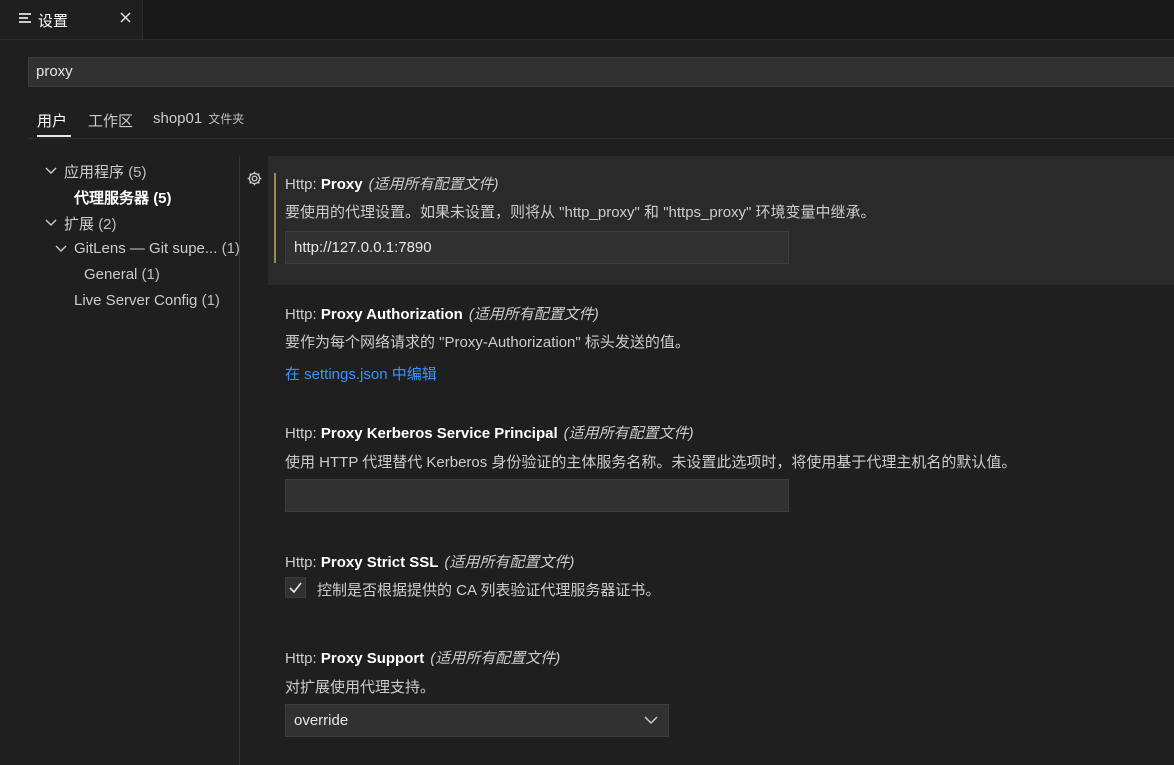 This screenshot has width=1174, height=765. I want to click on setting-name: Proxy Kerberos Service Principal, so click(439, 433).